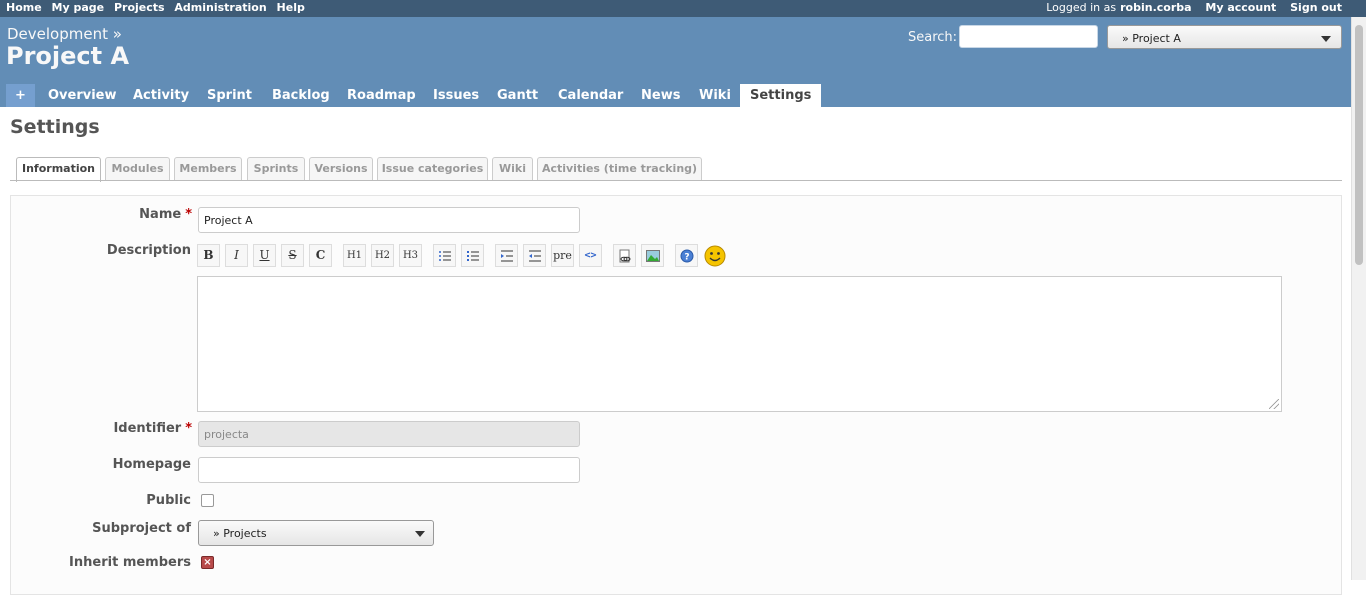 The image size is (1366, 595). Describe the element at coordinates (141, 528) in the screenshot. I see `subproject-label: Subproject of` at that location.